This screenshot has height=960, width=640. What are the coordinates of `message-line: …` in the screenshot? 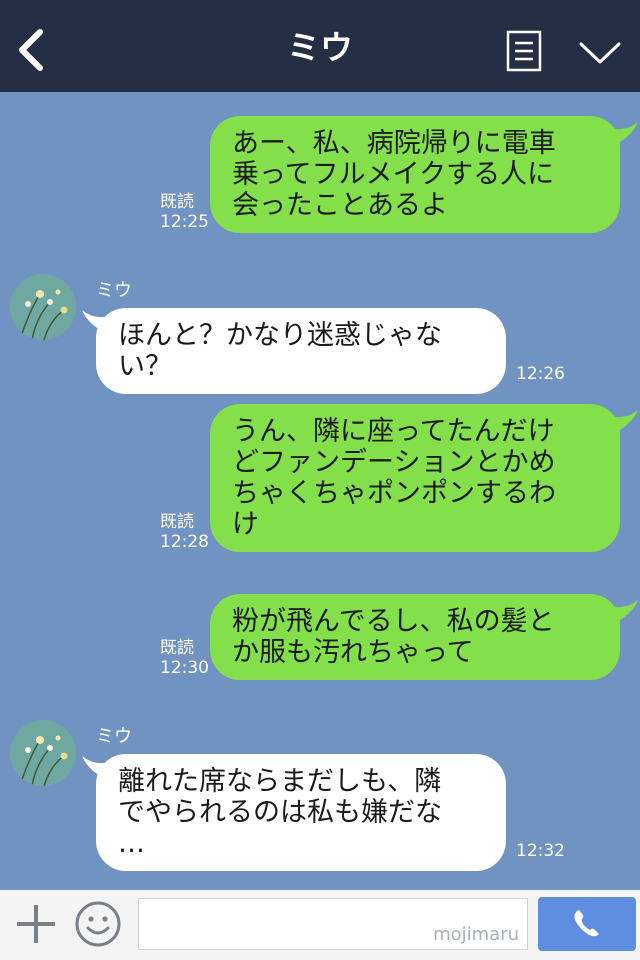 It's located at (131, 843).